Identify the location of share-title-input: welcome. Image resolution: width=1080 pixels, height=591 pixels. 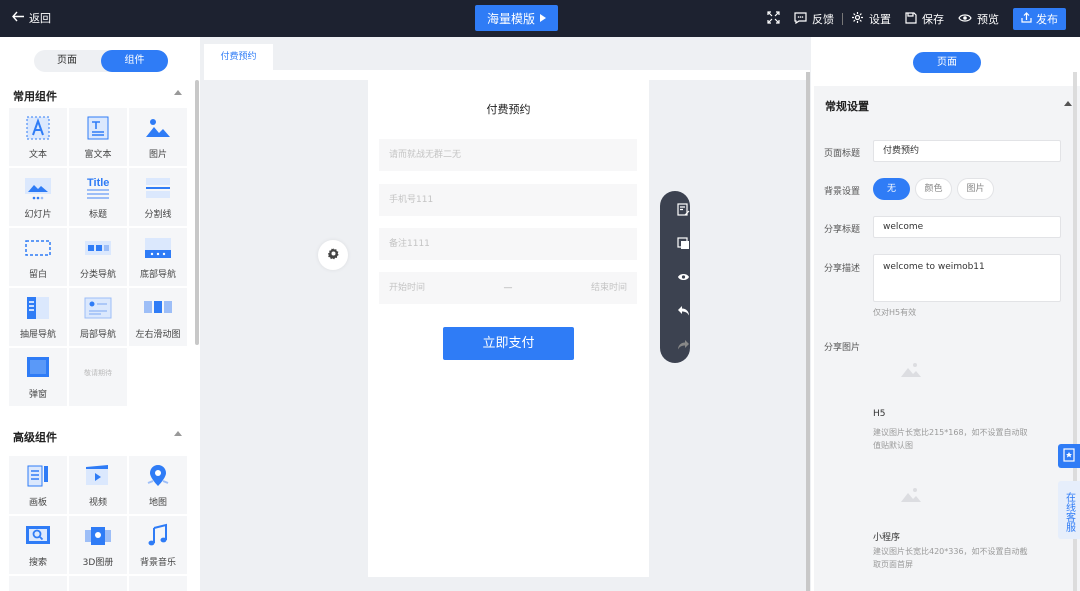
(967, 227).